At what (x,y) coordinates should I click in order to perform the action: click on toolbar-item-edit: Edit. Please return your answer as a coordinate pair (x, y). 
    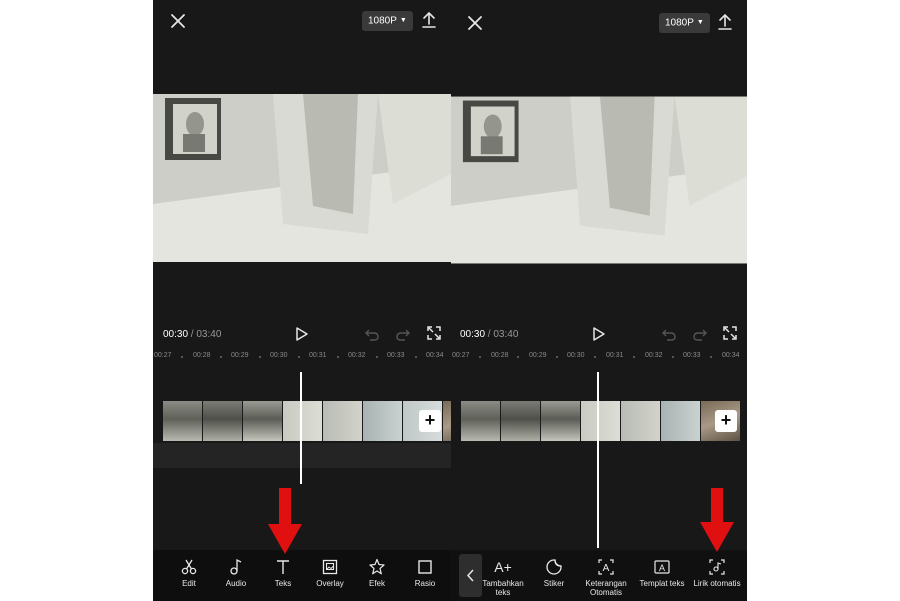
    Looking at the image, I should click on (189, 573).